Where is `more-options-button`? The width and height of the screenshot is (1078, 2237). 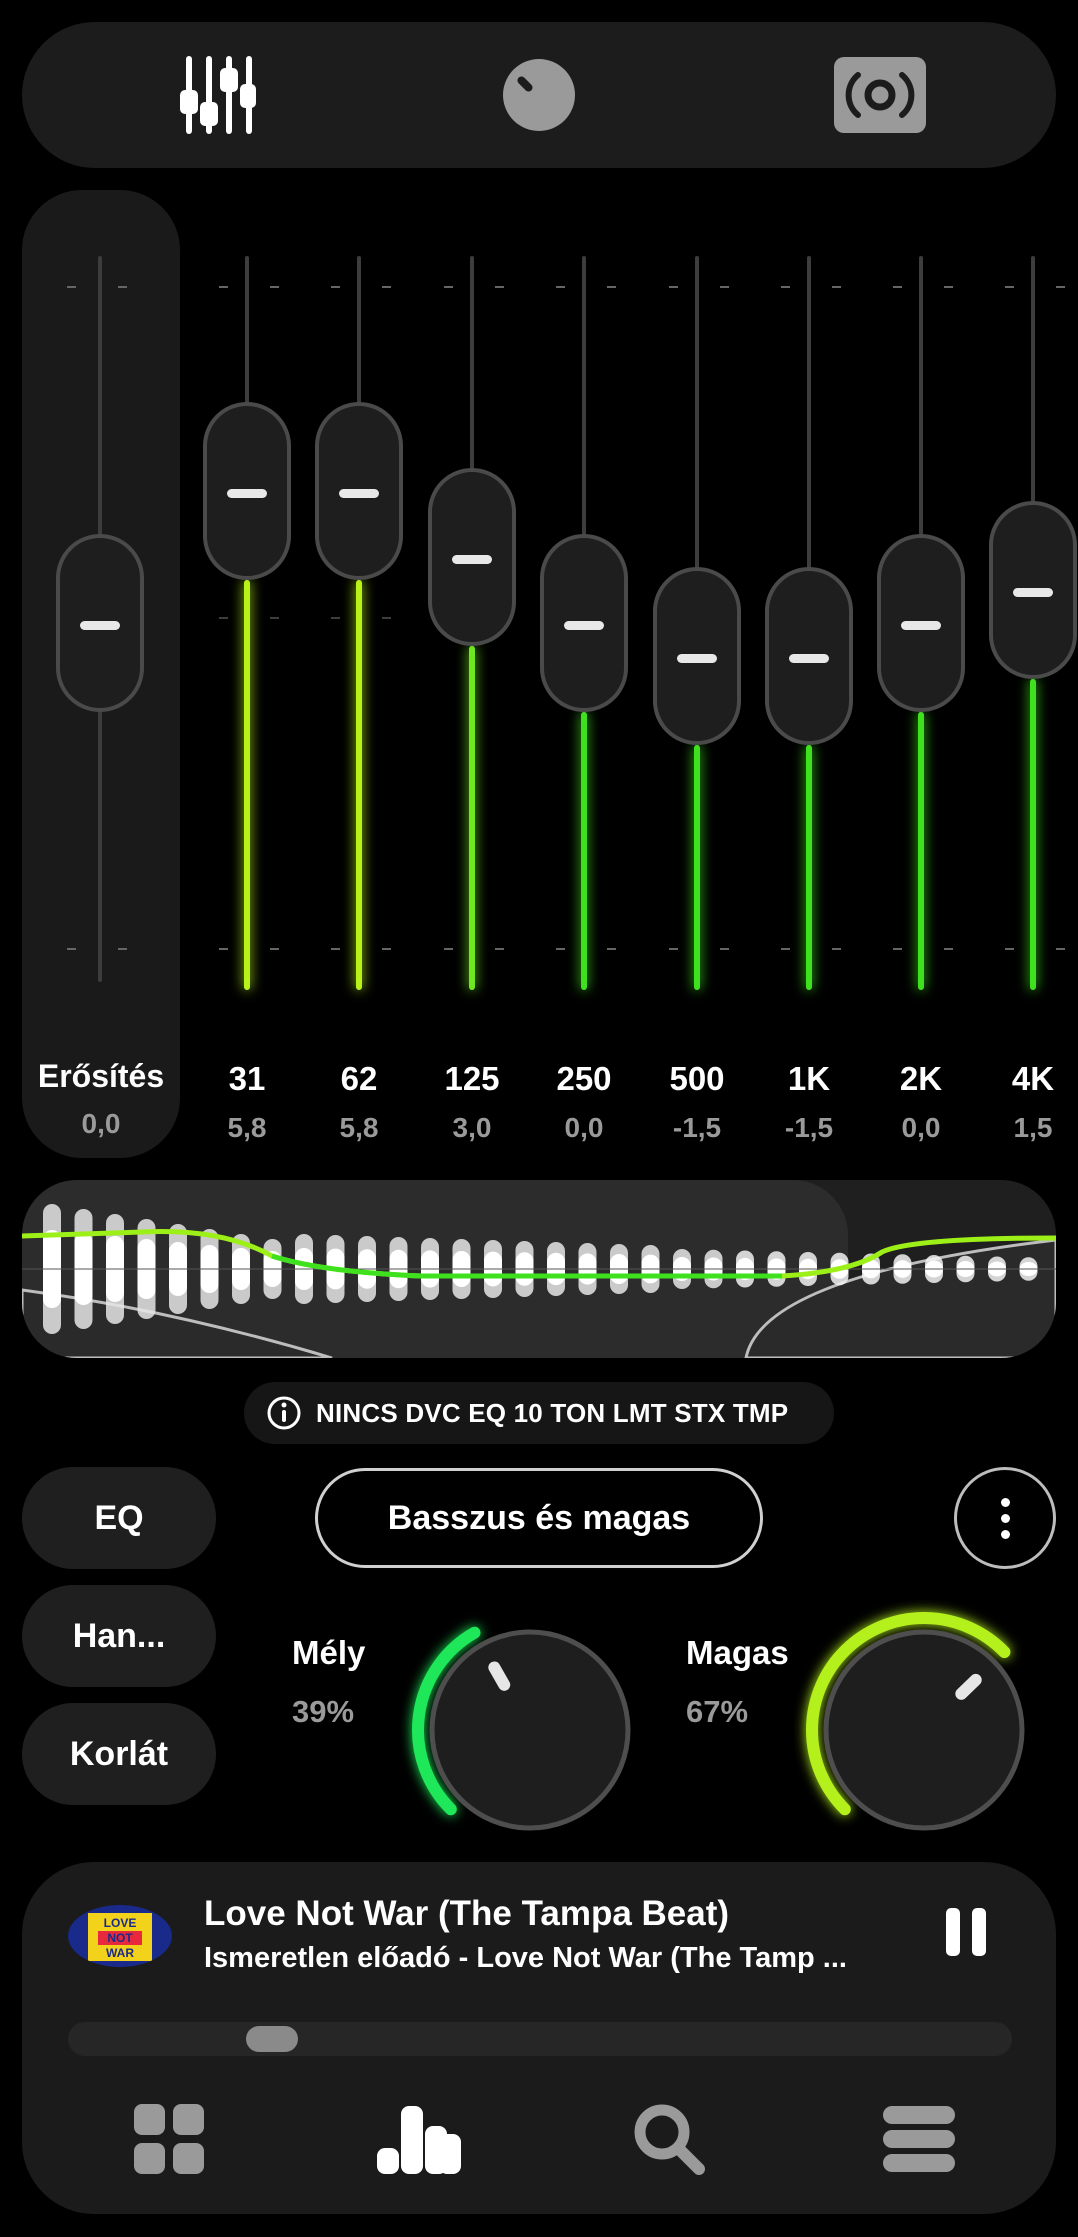 more-options-button is located at coordinates (1005, 1518).